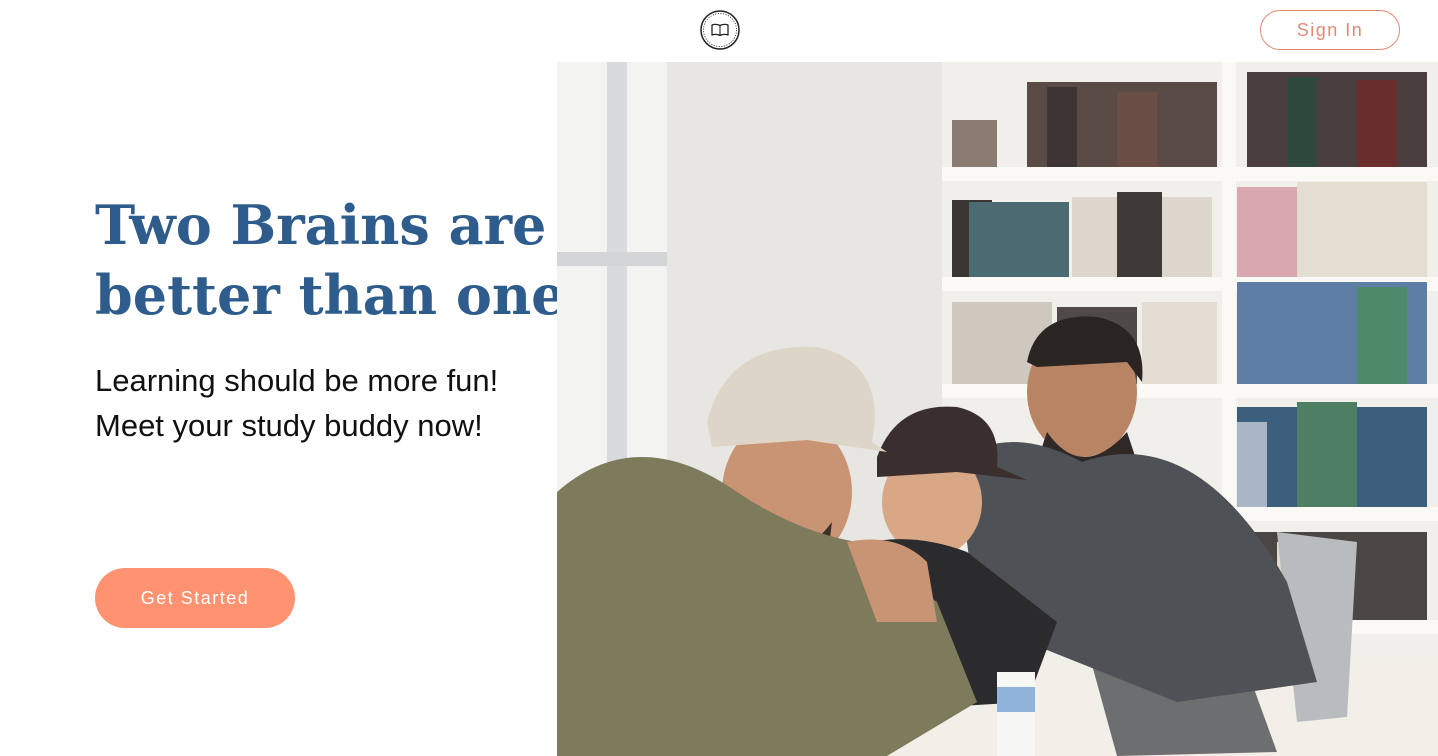 The image size is (1438, 756). What do you see at coordinates (195, 598) in the screenshot?
I see `get-started-button: Get Started` at bounding box center [195, 598].